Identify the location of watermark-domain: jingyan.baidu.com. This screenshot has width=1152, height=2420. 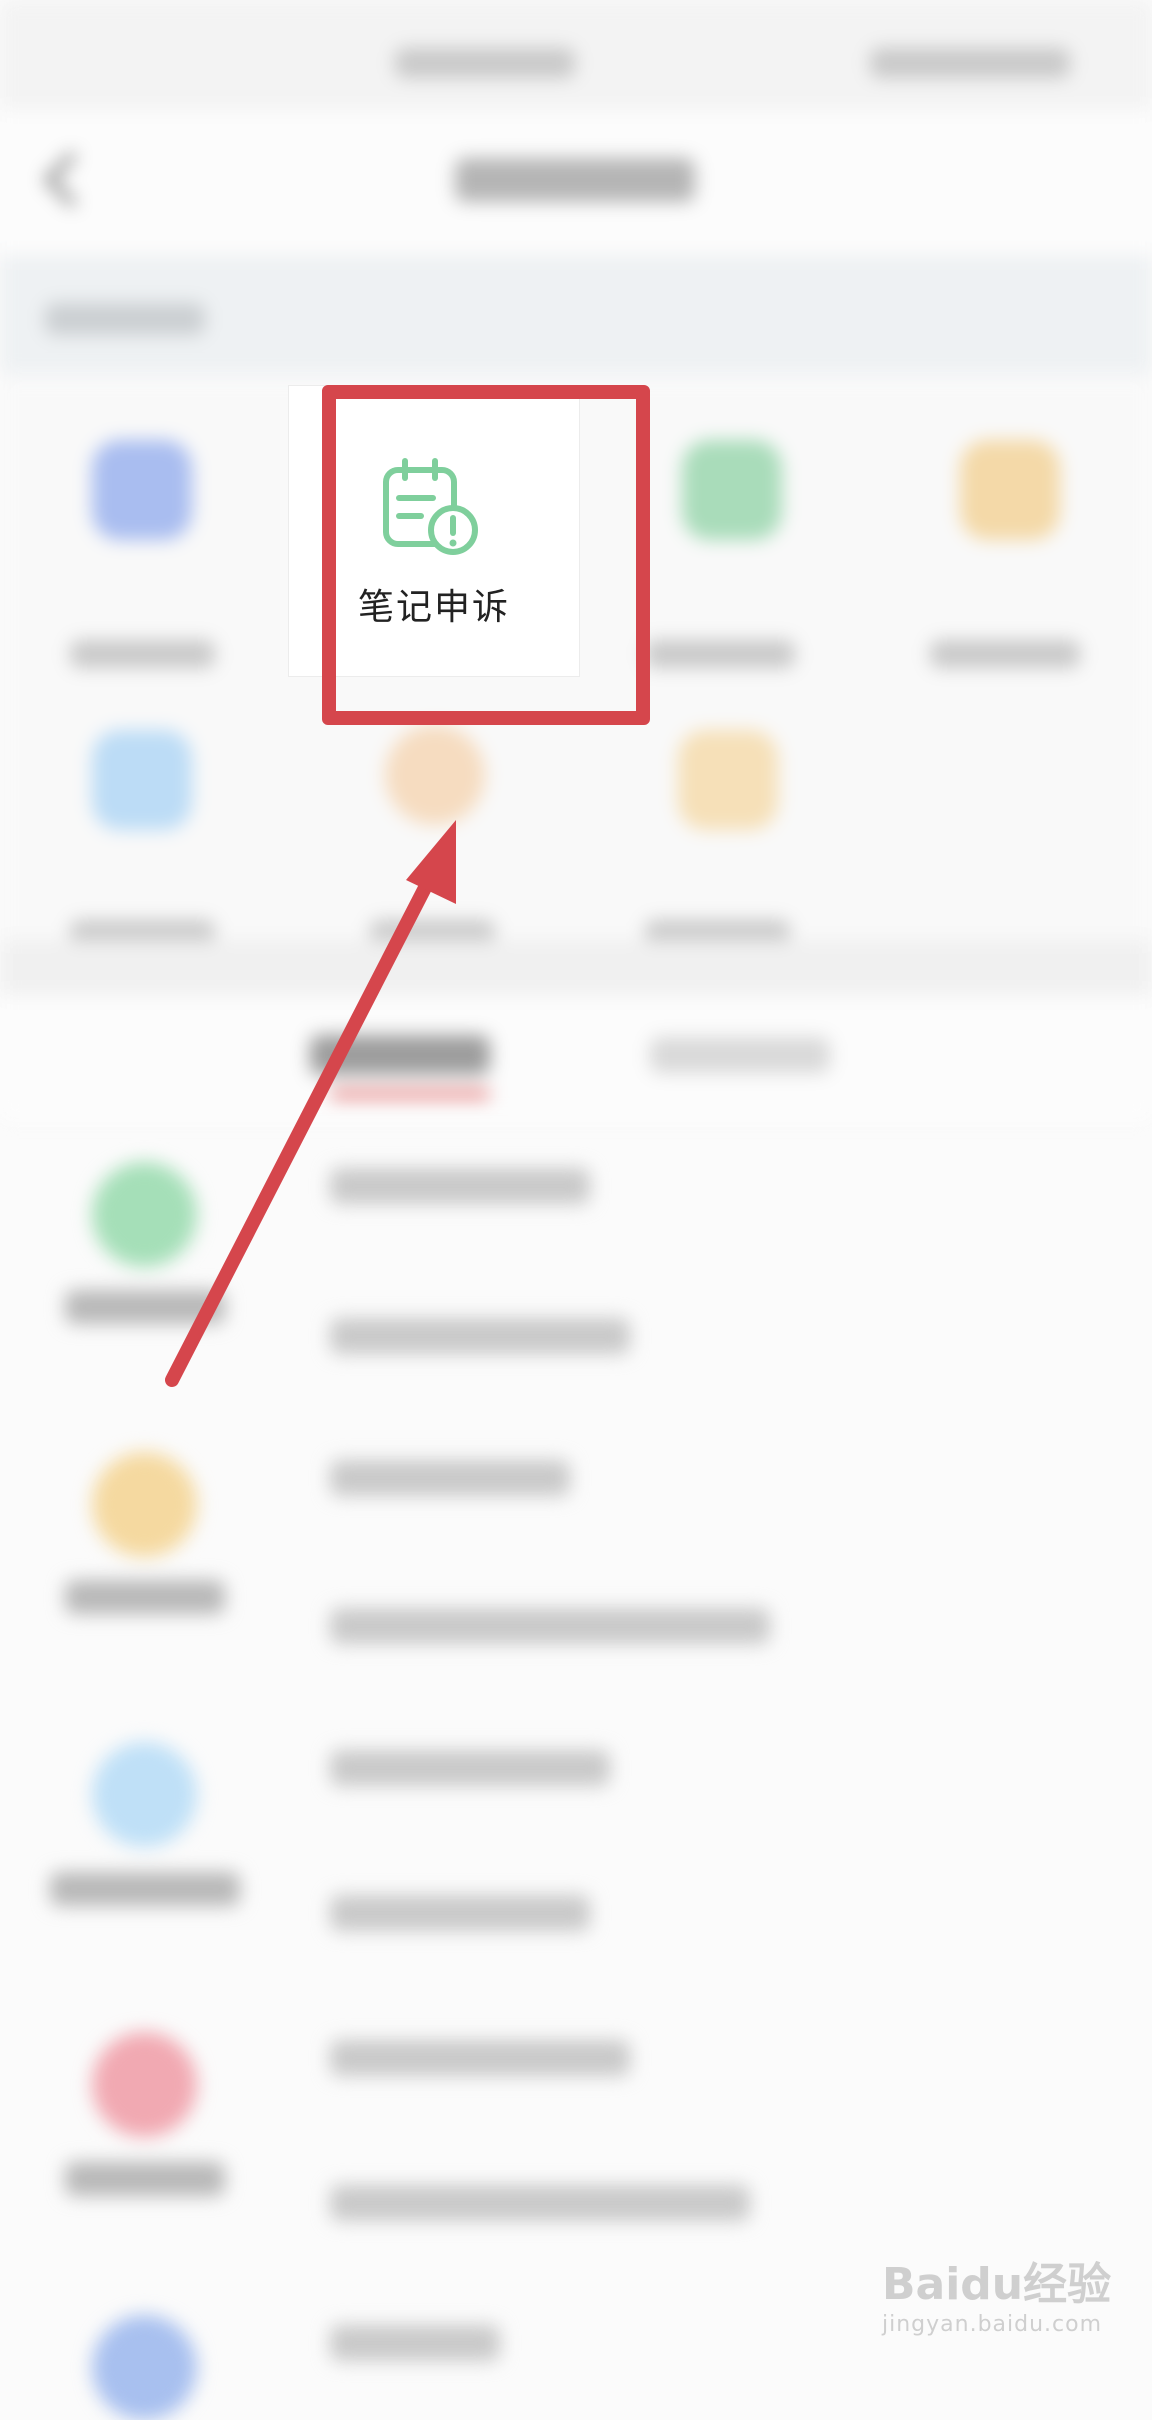
(992, 2324).